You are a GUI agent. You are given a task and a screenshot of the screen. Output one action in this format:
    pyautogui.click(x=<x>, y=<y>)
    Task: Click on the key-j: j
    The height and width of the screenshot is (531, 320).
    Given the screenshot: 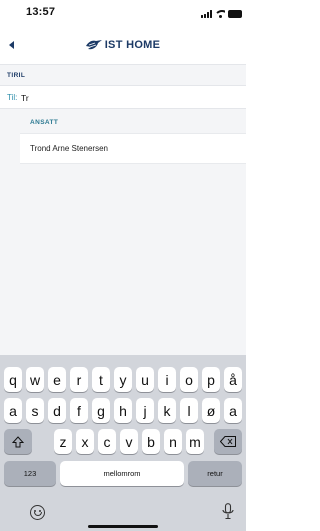 What is the action you would take?
    pyautogui.click(x=145, y=410)
    